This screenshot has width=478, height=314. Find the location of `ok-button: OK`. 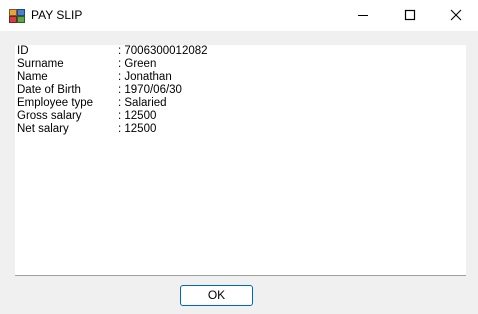

ok-button: OK is located at coordinates (216, 295).